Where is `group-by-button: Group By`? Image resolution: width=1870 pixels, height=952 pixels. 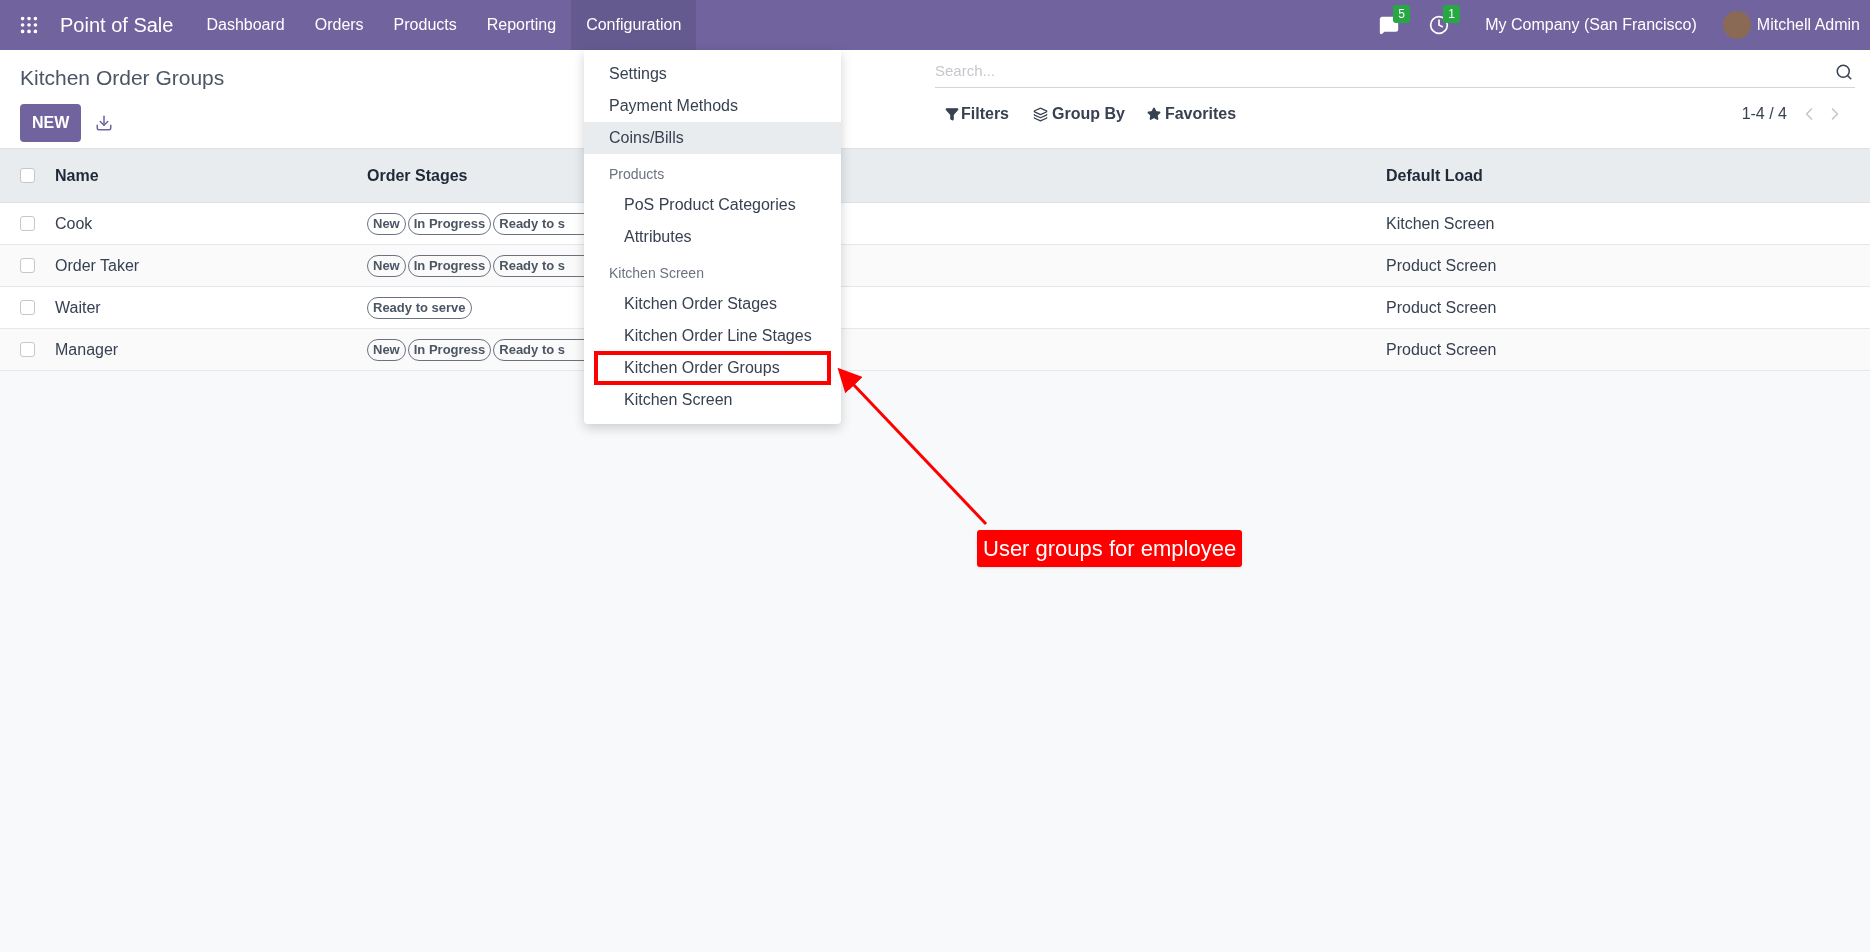
group-by-button: Group By is located at coordinates (1079, 114).